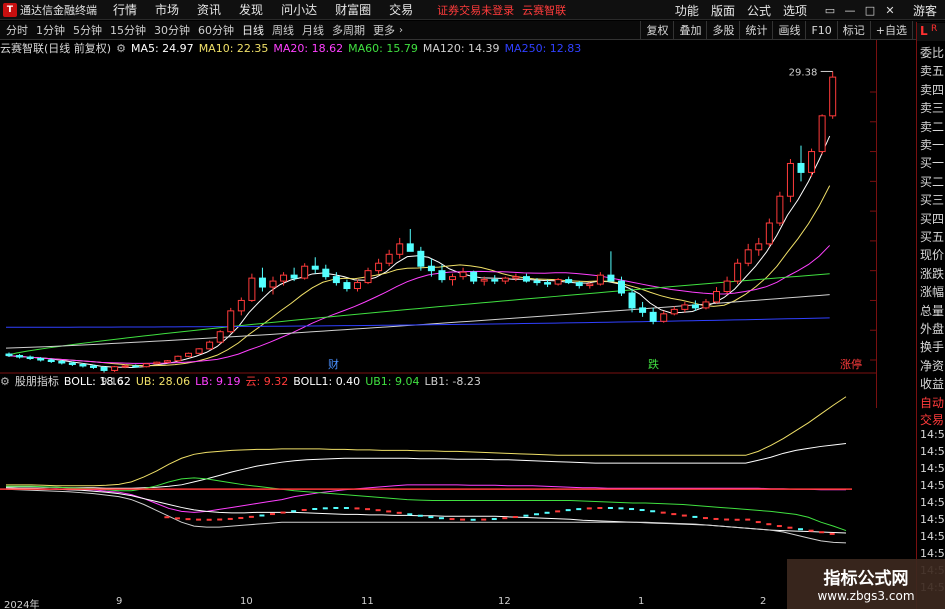 This screenshot has height=609, width=945. I want to click on tool-adjust: 复权, so click(656, 30).